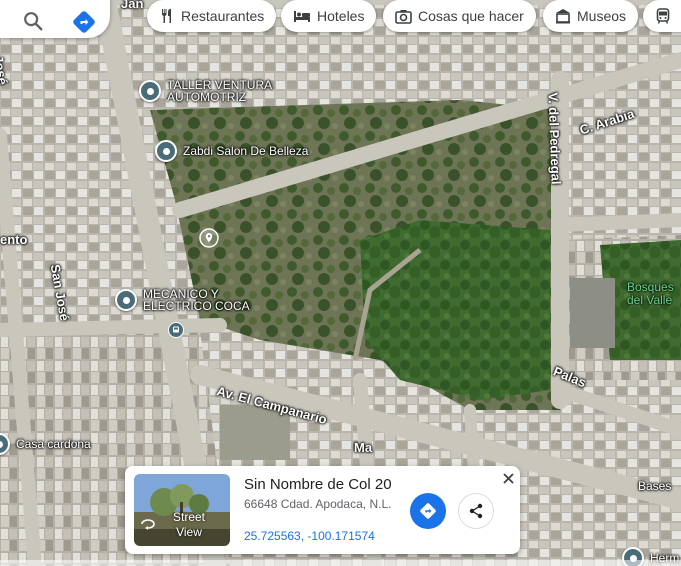  I want to click on poi-mecanico-coca: MECANICO Y ELECTRICO COCA, so click(182, 300).